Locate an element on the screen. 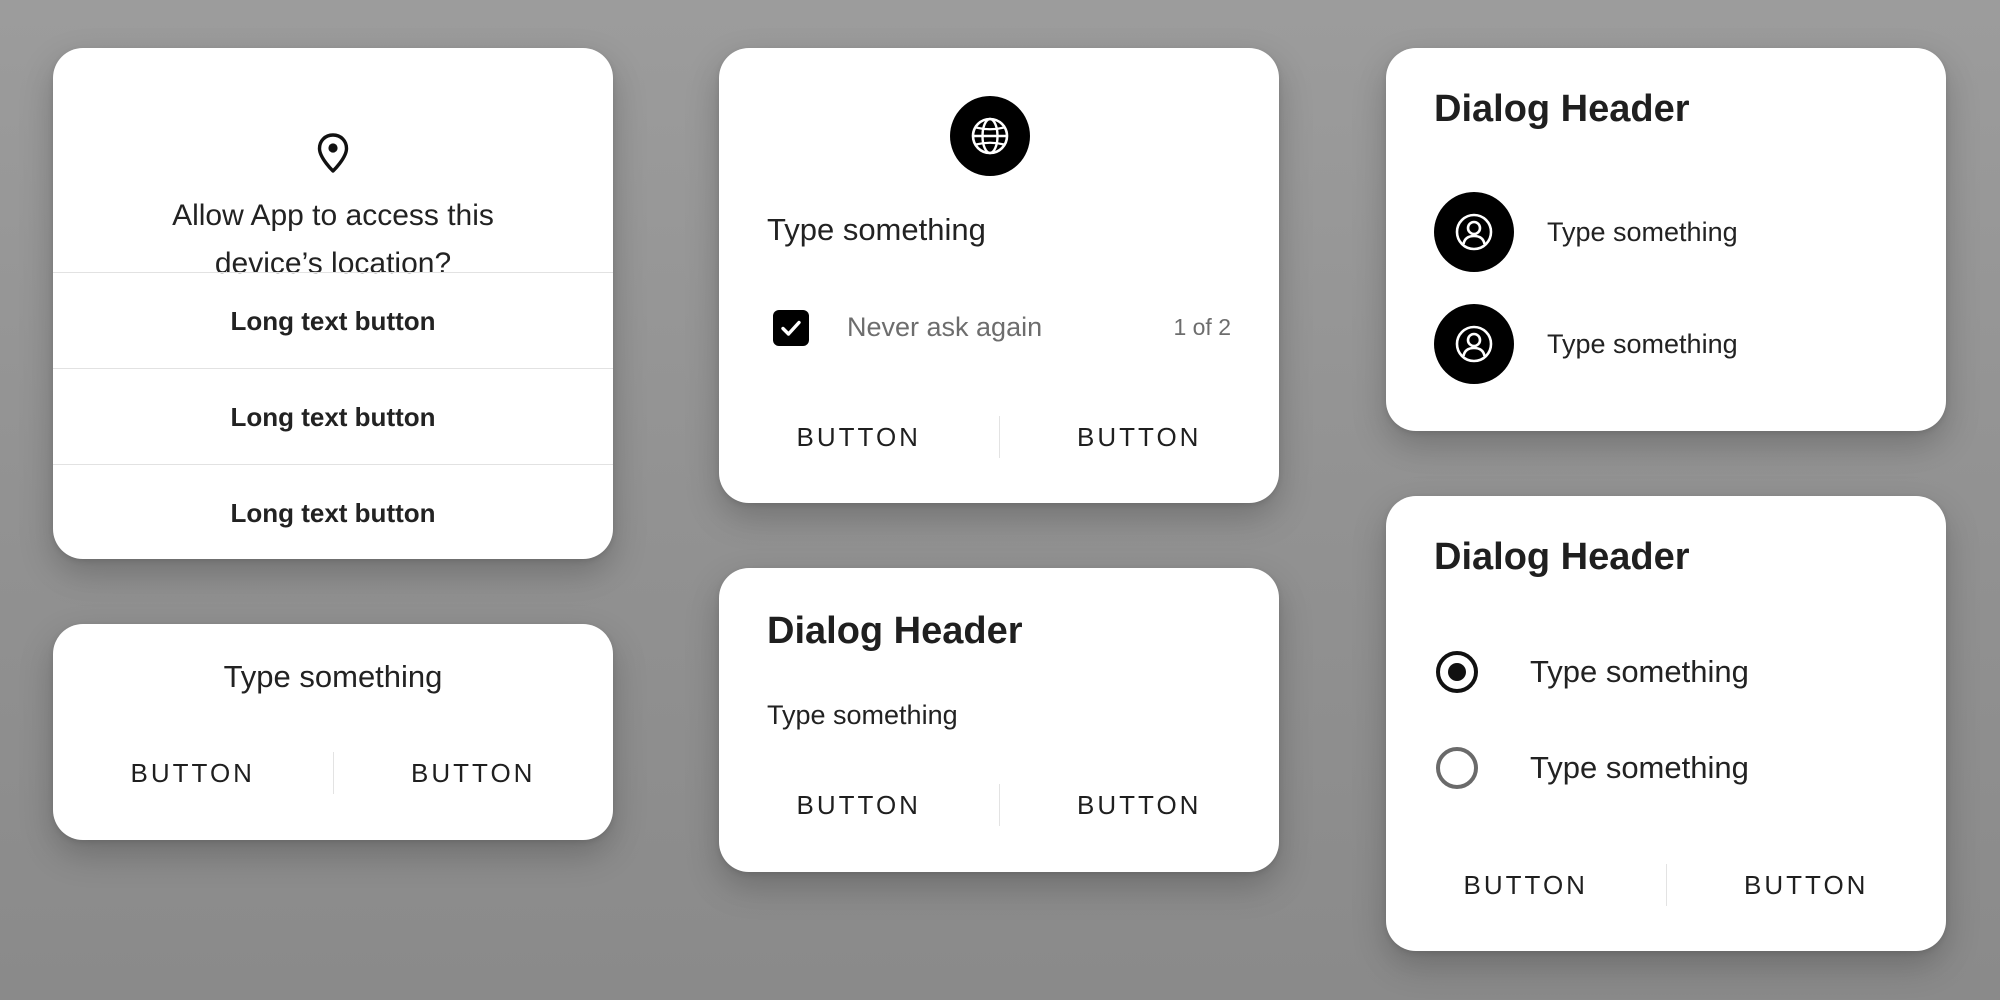 Image resolution: width=2000 pixels, height=1000 pixels. radio-option-1: Type something is located at coordinates (1667, 672).